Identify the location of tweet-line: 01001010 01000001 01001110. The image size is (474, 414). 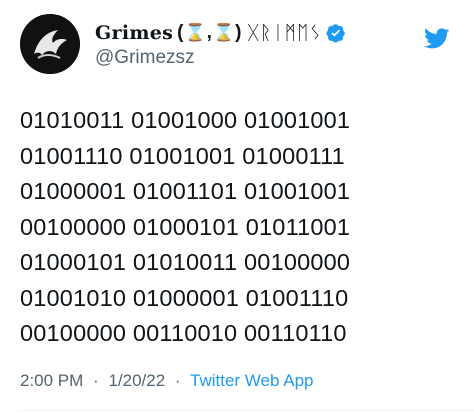
(184, 297).